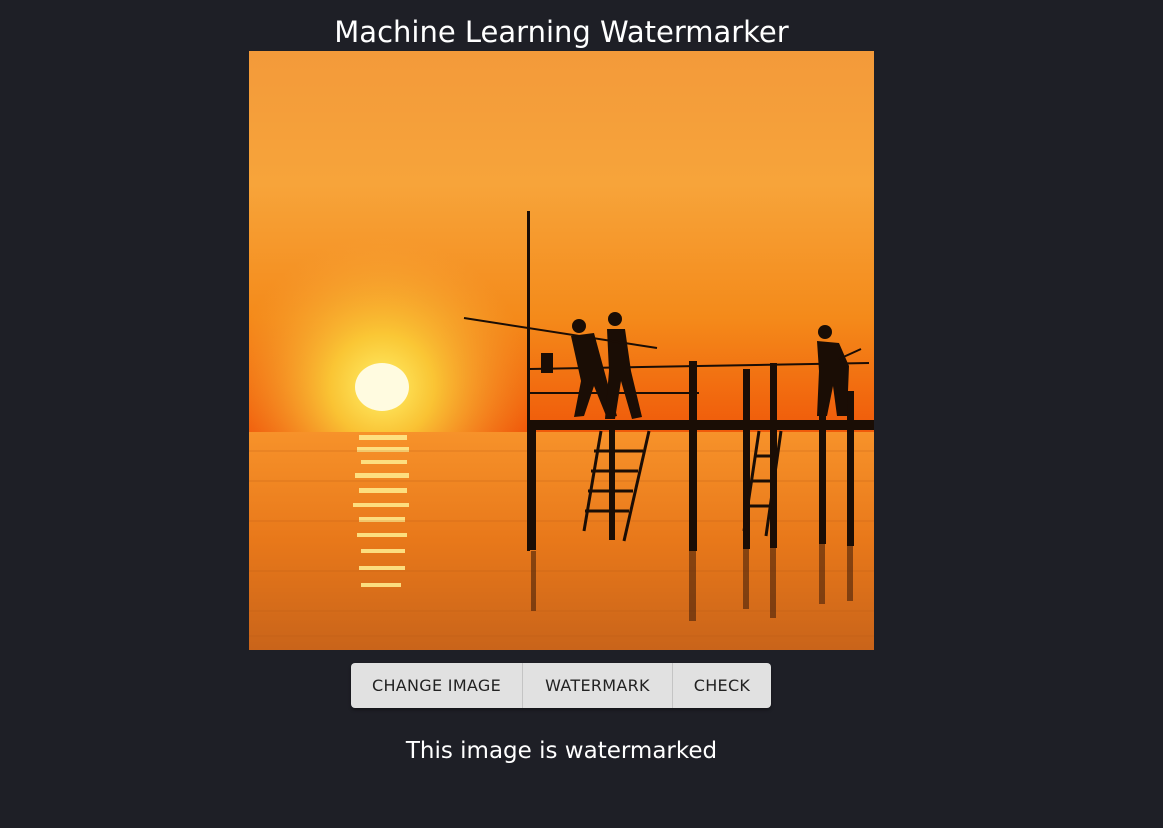 The width and height of the screenshot is (1163, 828). What do you see at coordinates (722, 685) in the screenshot?
I see `check-button: Check` at bounding box center [722, 685].